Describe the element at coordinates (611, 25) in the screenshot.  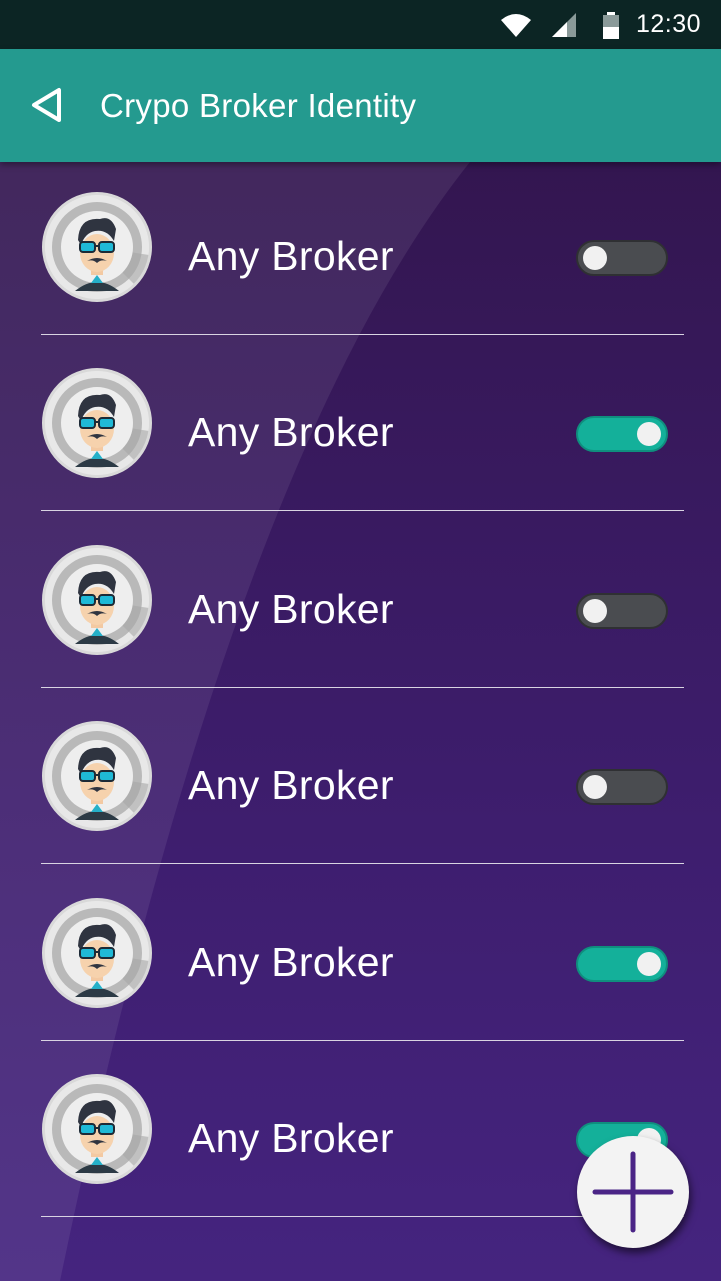
I see `battery-icon` at that location.